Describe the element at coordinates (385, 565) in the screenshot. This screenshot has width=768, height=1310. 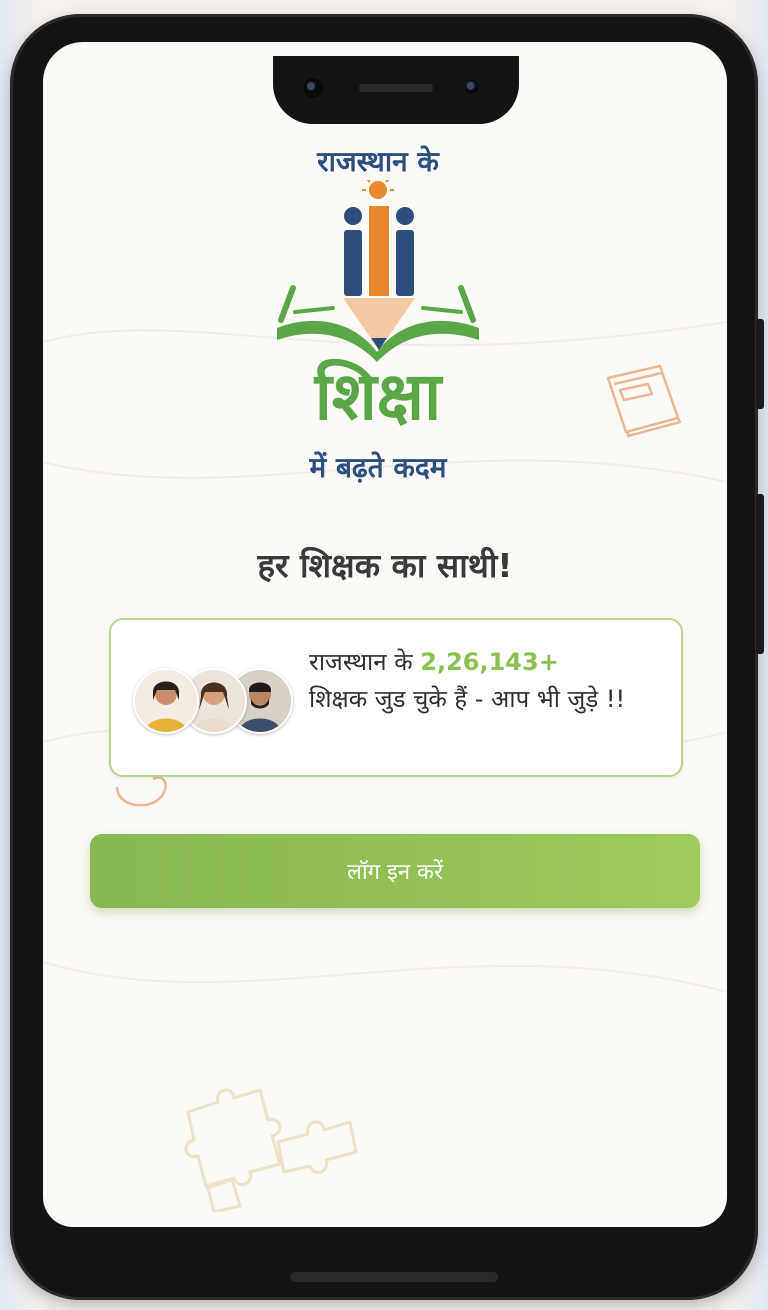
I see `tagline: हर शिक्षक का साथी!` at that location.